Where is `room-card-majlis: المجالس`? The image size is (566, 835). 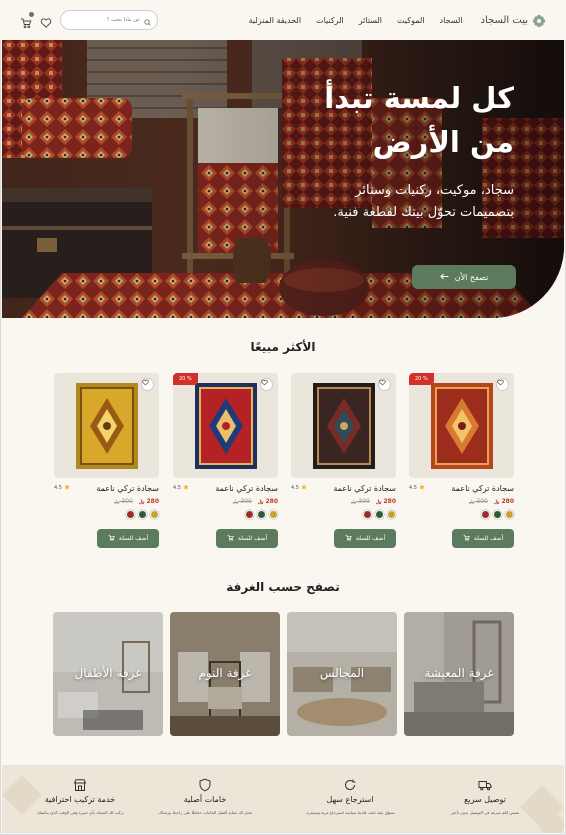
room-card-majlis: المجالس is located at coordinates (342, 674).